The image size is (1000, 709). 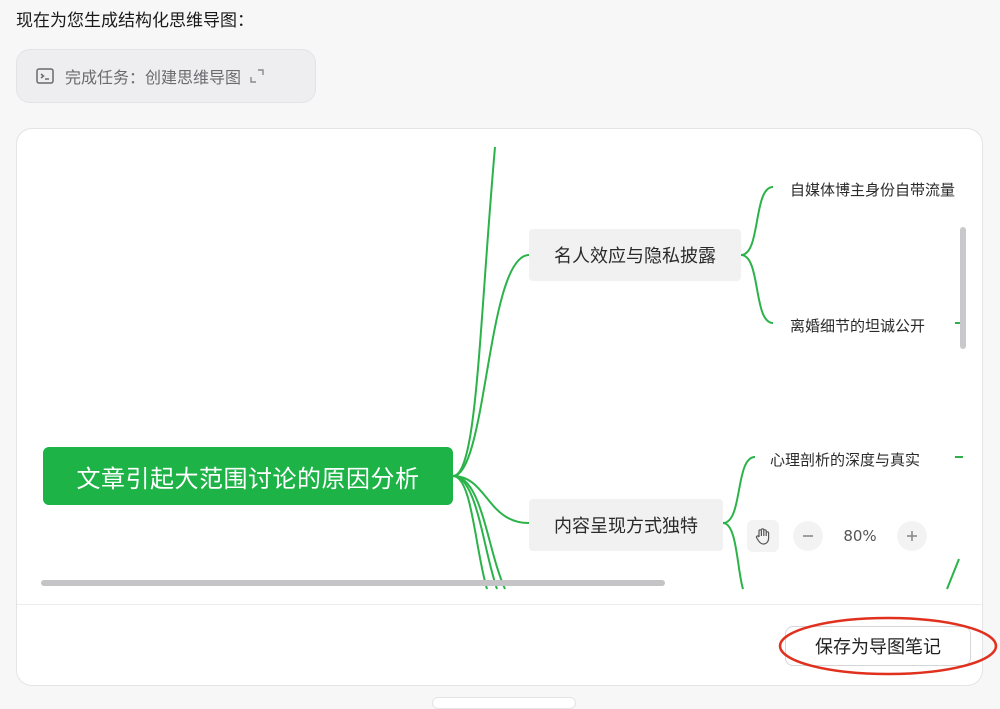 I want to click on task-chip: 完成任务：创建思维导图, so click(x=166, y=76).